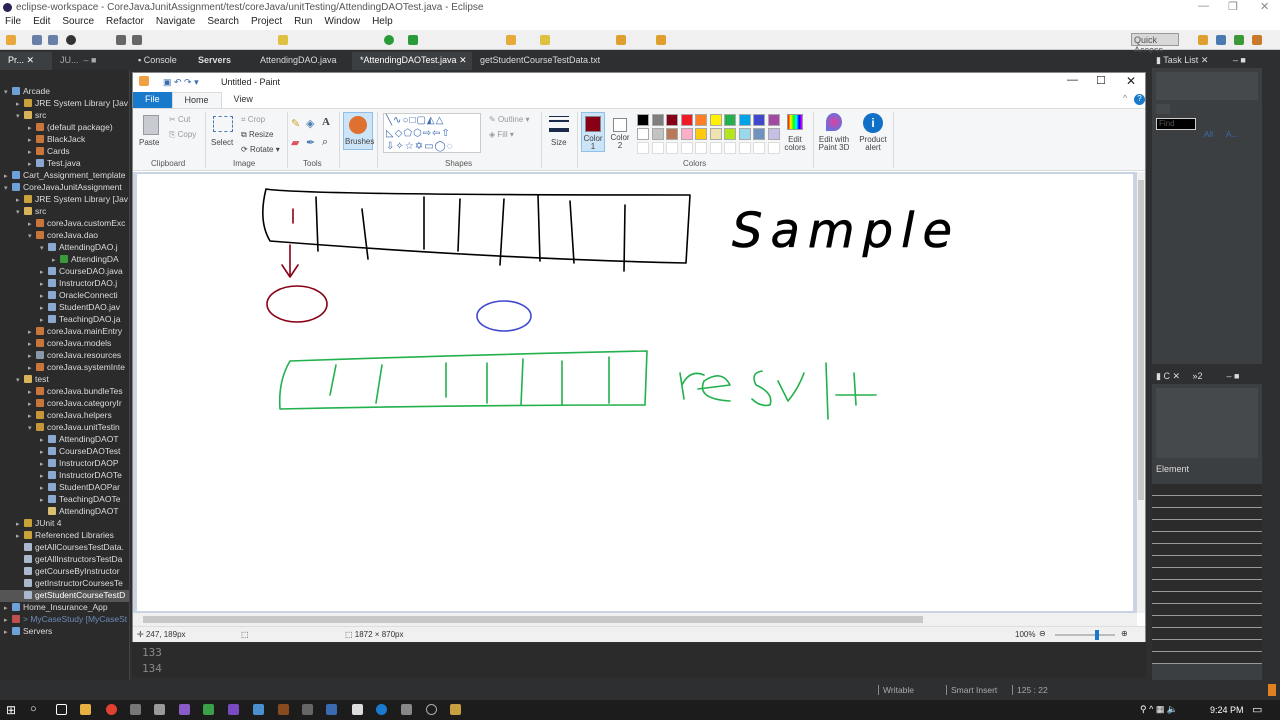 The width and height of the screenshot is (1280, 720). Describe the element at coordinates (64, 632) in the screenshot. I see `tree-item: ▸ Servers` at that location.